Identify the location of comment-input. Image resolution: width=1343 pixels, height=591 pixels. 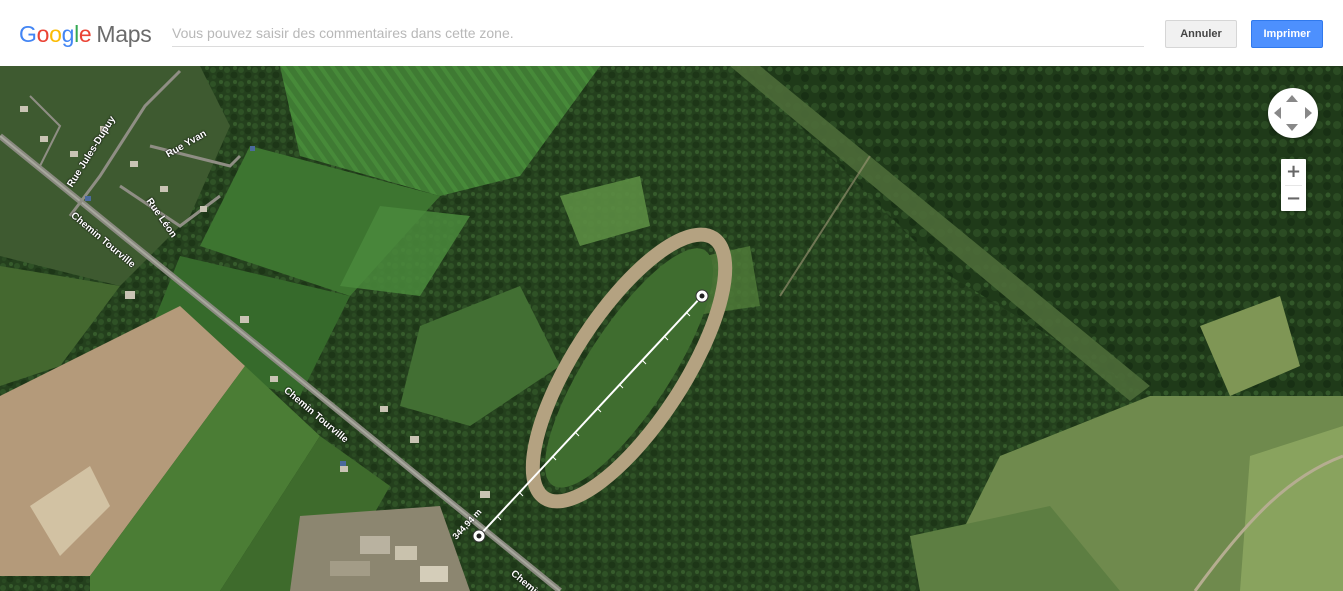
(658, 33).